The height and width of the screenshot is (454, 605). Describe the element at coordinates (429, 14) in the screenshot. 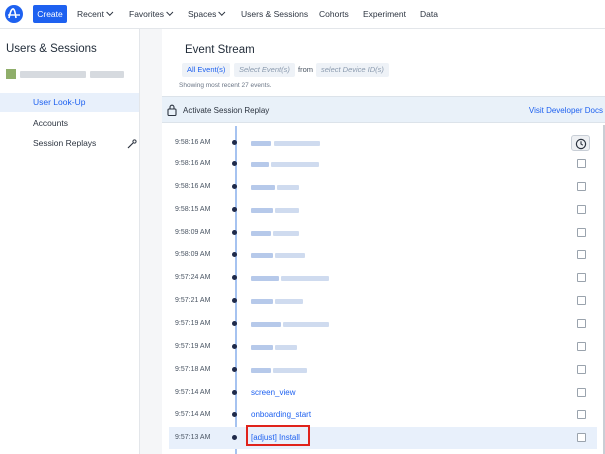

I see `nav-data: Data` at that location.